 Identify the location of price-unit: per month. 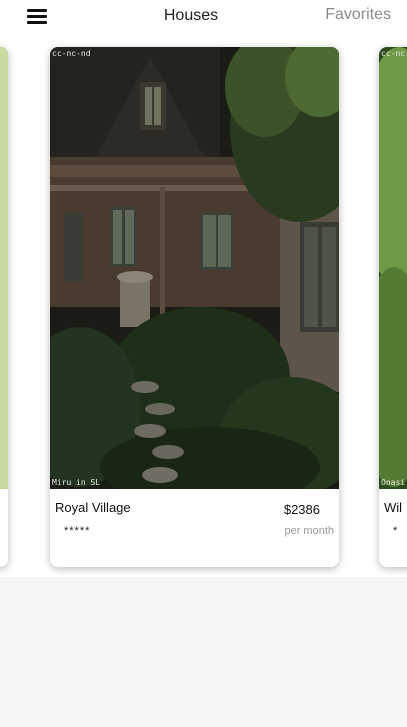
(309, 531).